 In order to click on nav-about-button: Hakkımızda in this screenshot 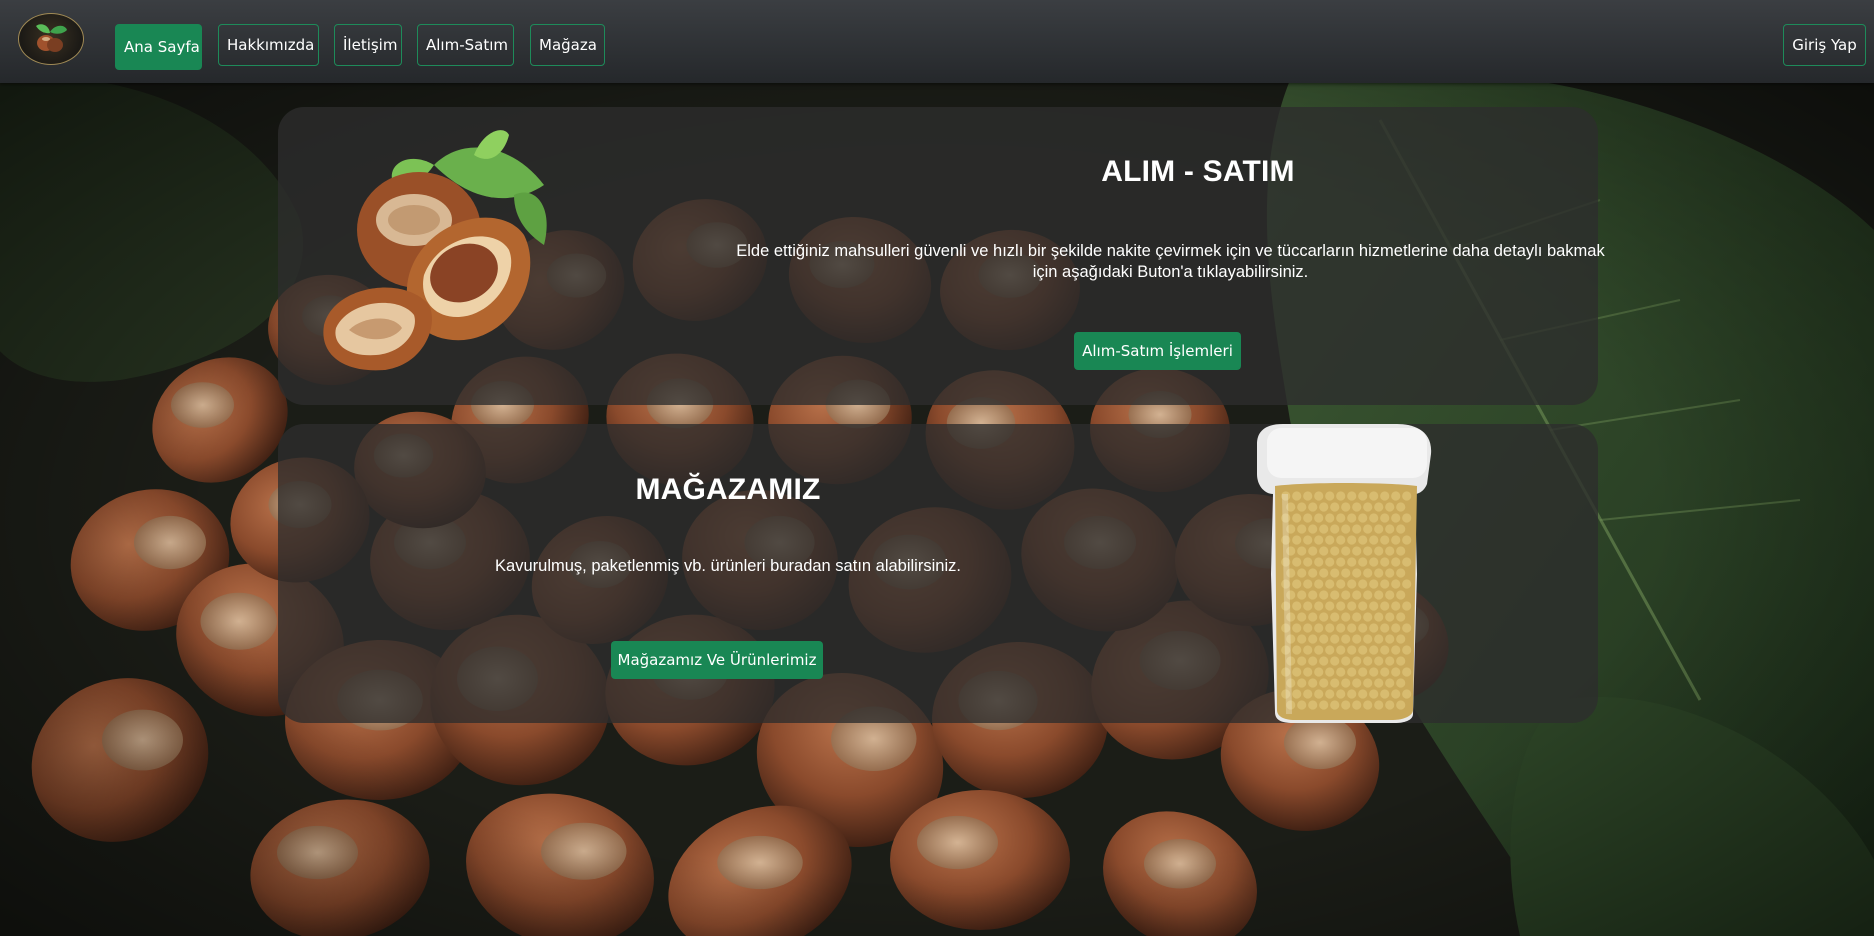, I will do `click(268, 45)`.